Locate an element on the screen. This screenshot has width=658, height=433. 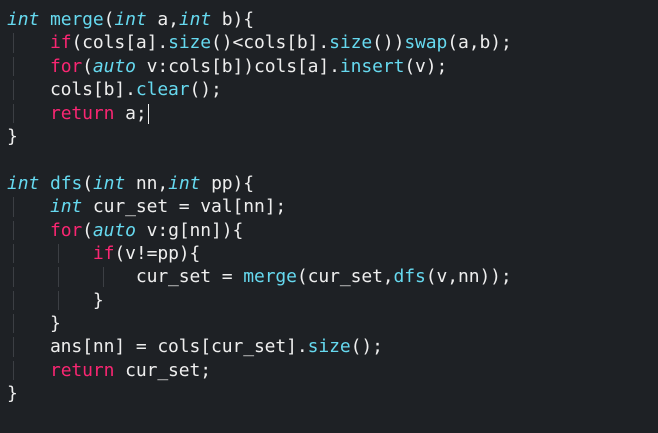
code-text: cols[b]. is located at coordinates (71, 90).